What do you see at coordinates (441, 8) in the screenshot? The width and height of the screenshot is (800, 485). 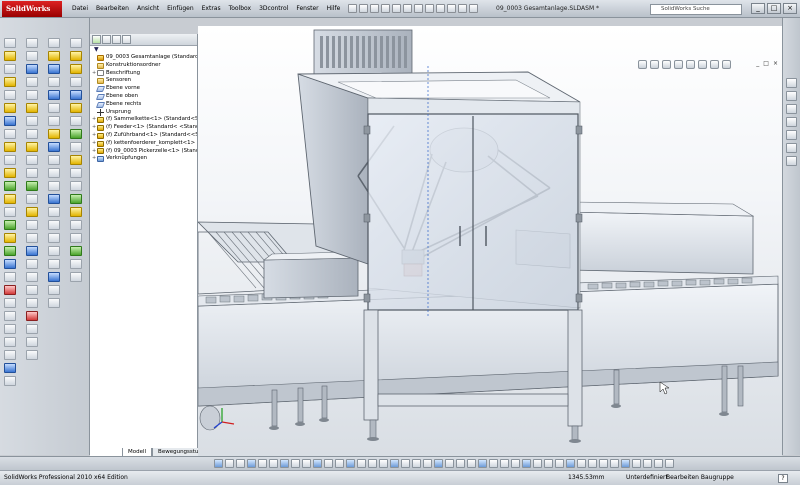 I see `sketch-icon` at bounding box center [441, 8].